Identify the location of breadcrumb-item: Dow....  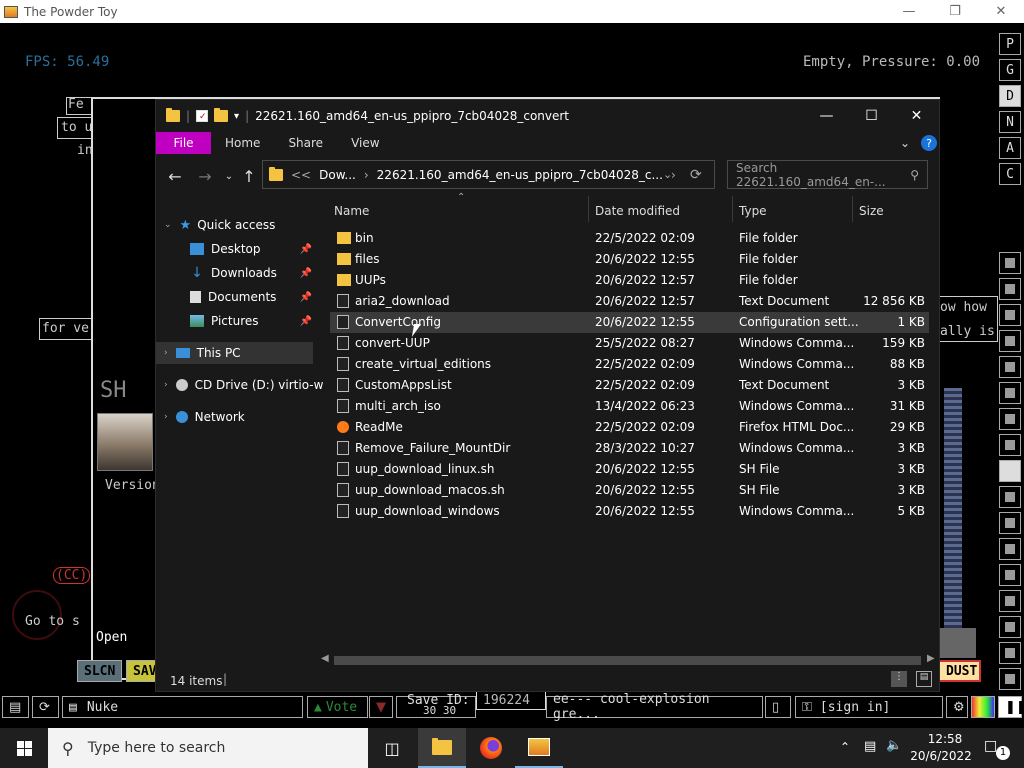
(337, 175).